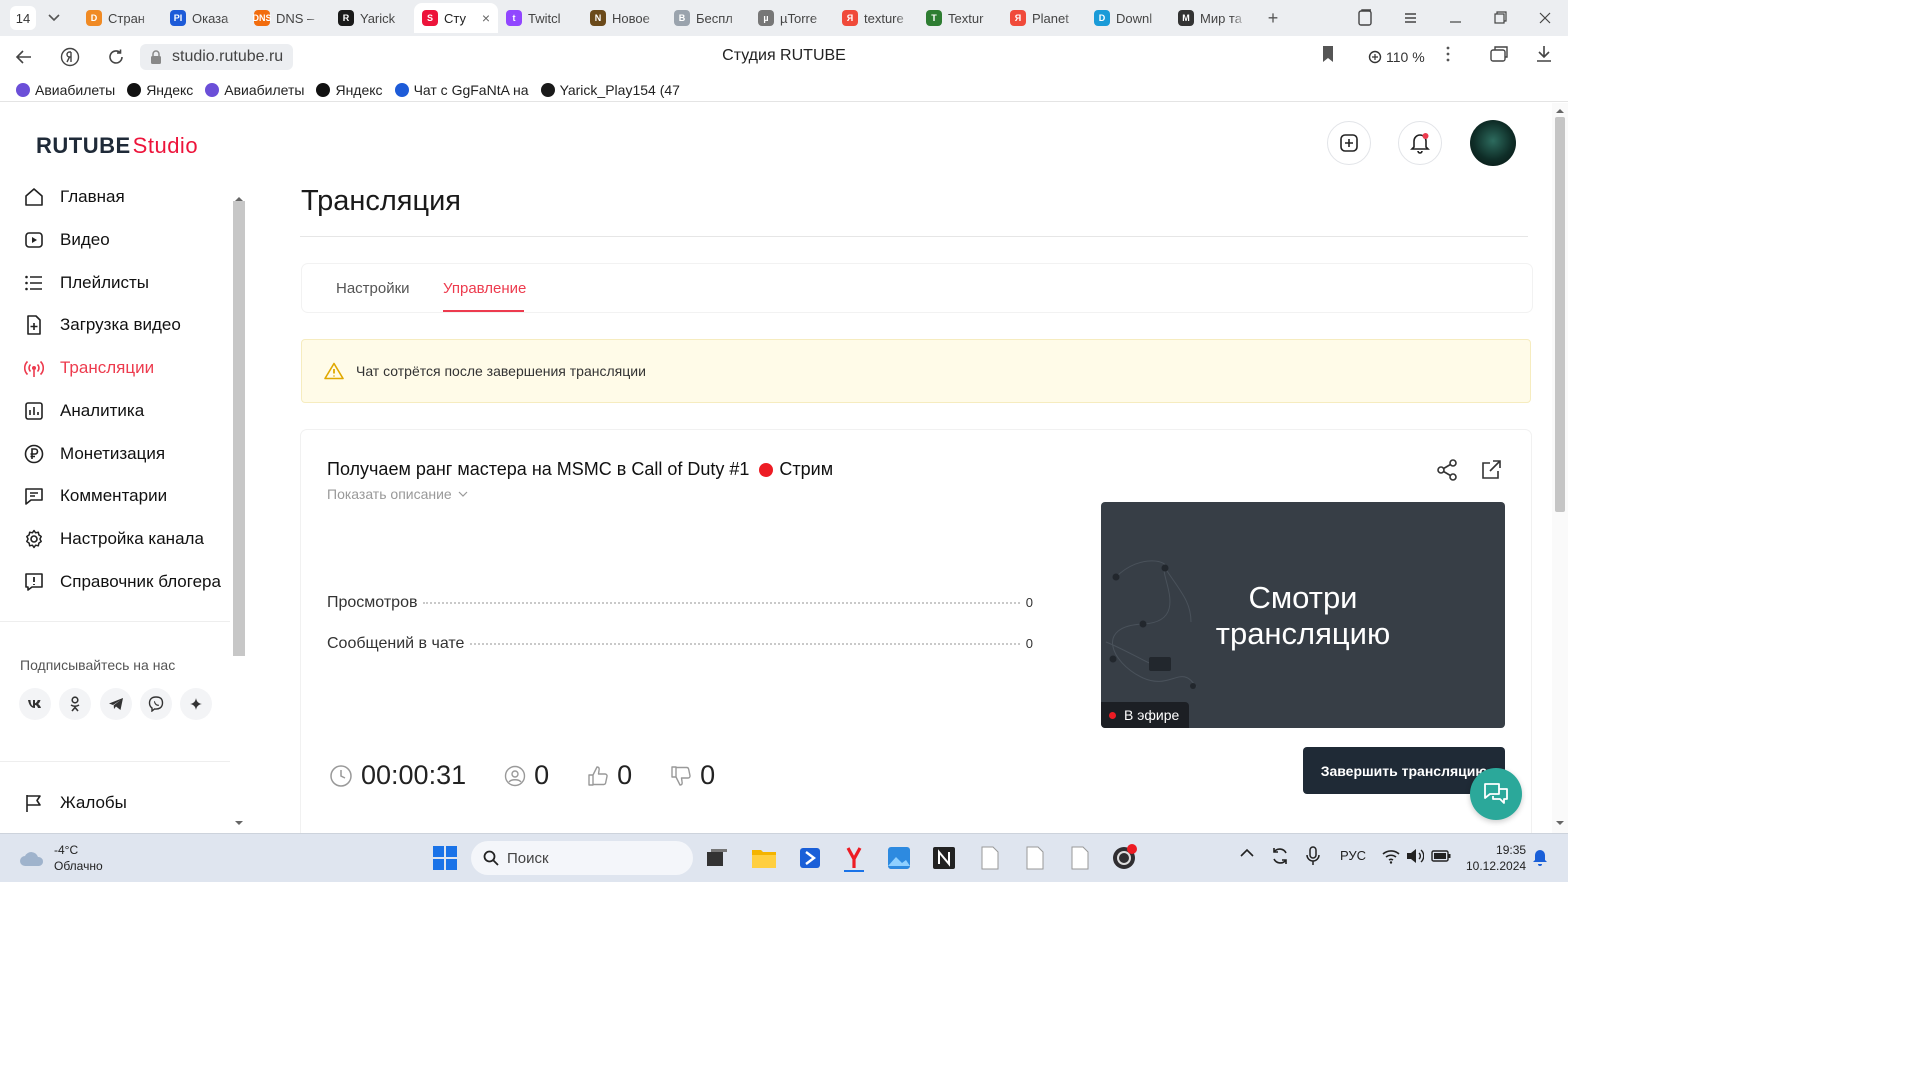 The height and width of the screenshot is (1080, 1920). What do you see at coordinates (75, 704) in the screenshot?
I see `ok-link` at bounding box center [75, 704].